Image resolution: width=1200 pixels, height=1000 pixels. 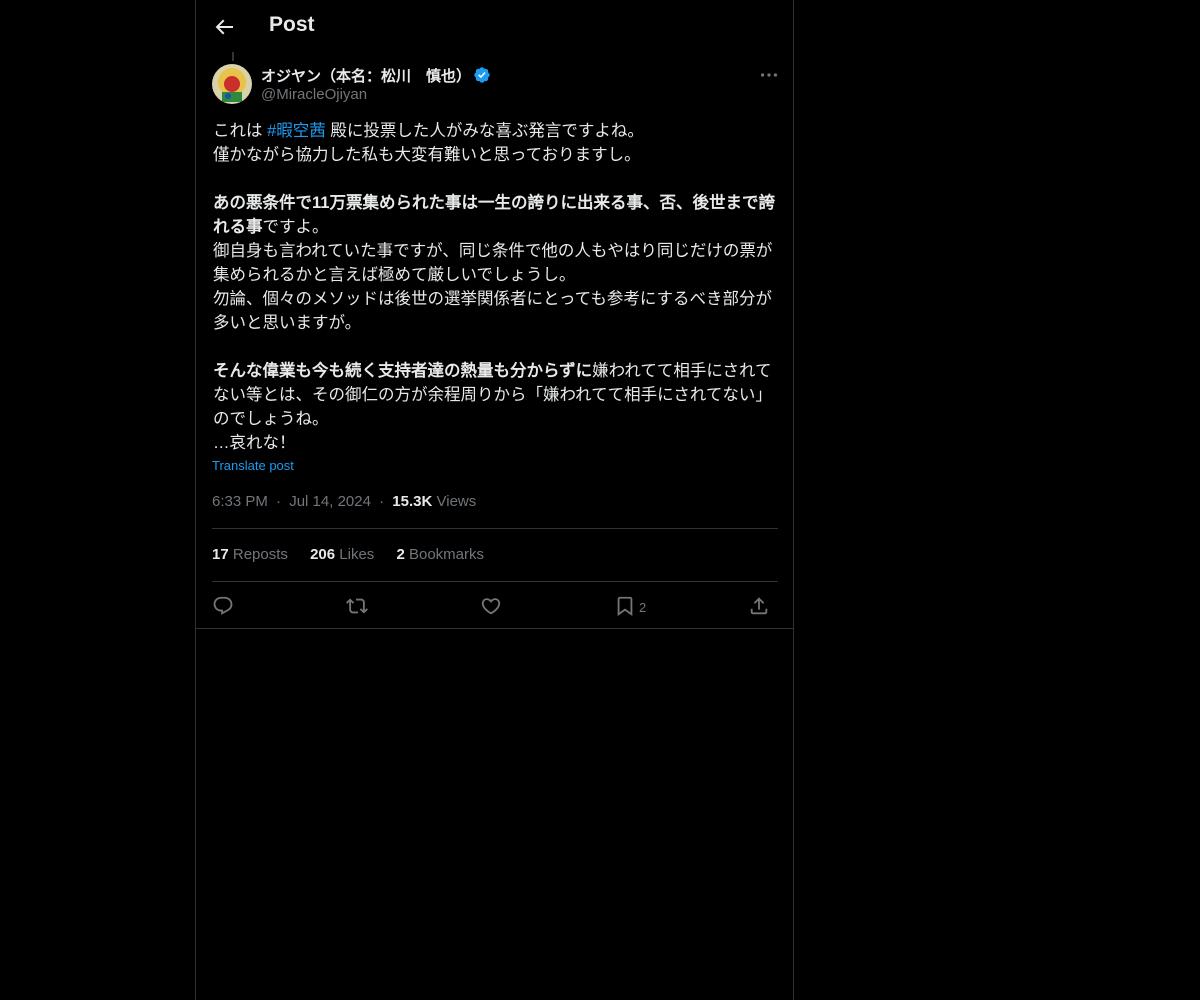 I want to click on bookmark-count: 2, so click(x=643, y=607).